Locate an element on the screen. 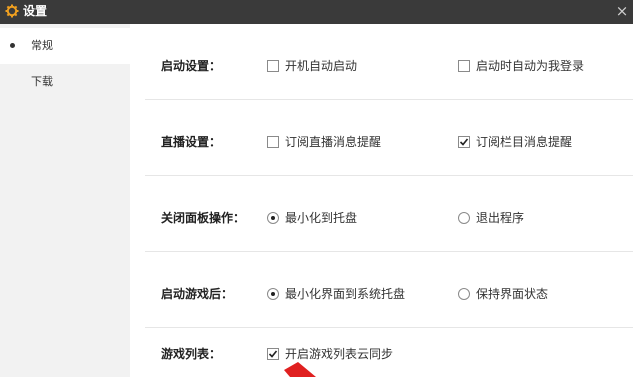 Image resolution: width=633 pixels, height=388 pixels. setting-row-game-list: 游戏列表： 开启游戏列表云同步 is located at coordinates (381, 354).